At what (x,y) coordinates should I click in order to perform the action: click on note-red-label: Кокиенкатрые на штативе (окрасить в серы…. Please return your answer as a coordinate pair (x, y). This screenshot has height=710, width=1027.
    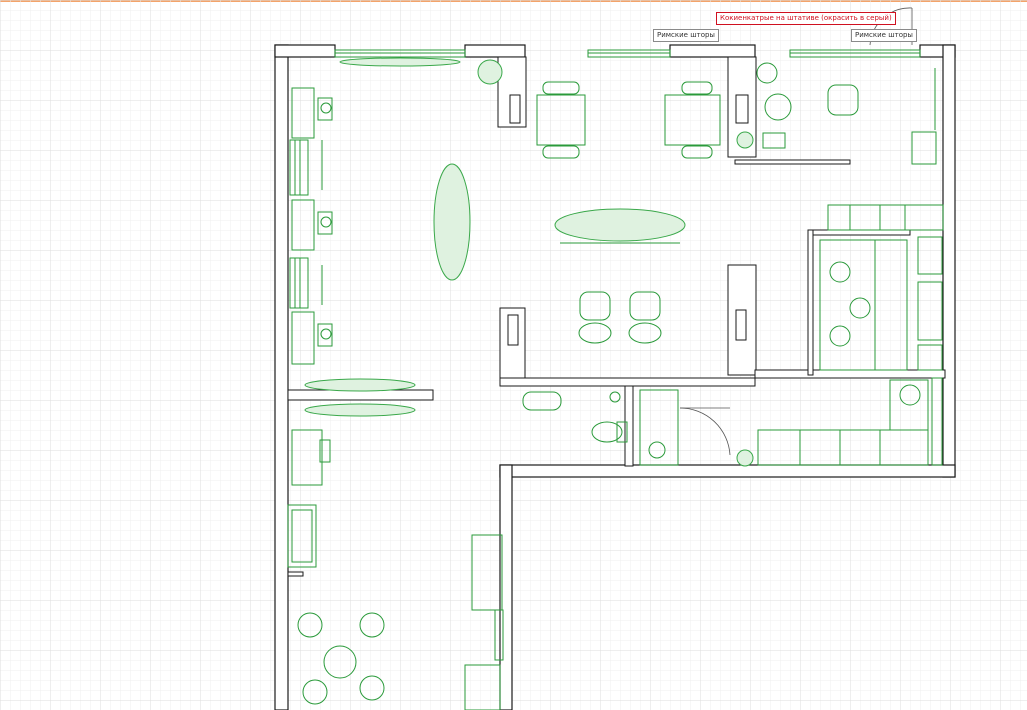
    Looking at the image, I should click on (806, 18).